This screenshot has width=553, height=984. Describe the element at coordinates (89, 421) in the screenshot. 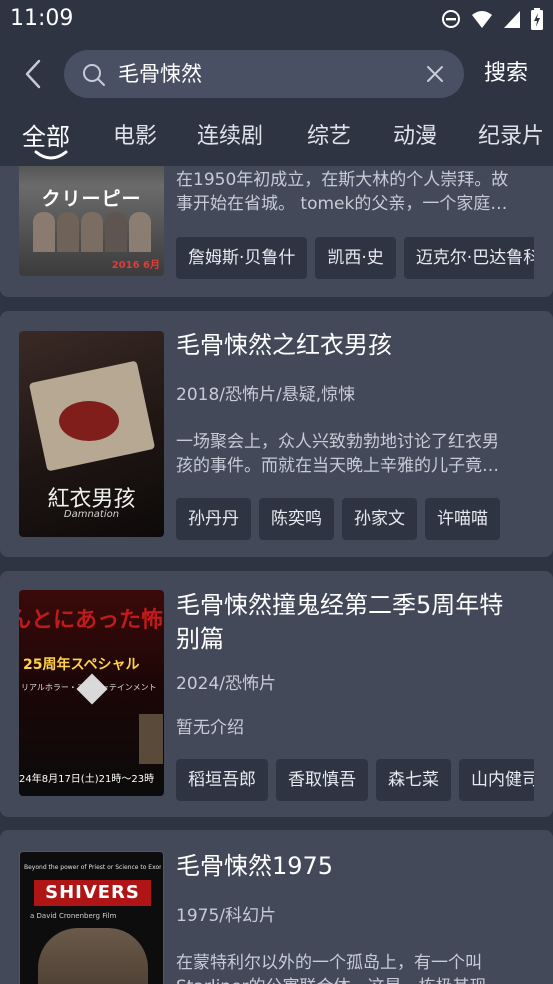

I see `poster-blood-stain` at that location.